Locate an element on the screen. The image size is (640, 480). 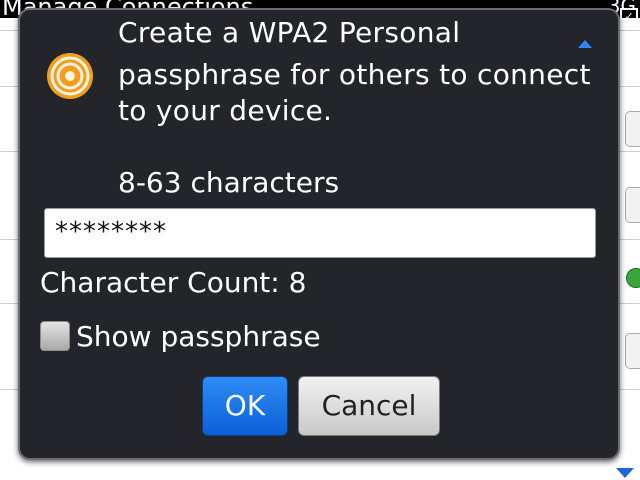
status-dot-icon is located at coordinates (633, 278).